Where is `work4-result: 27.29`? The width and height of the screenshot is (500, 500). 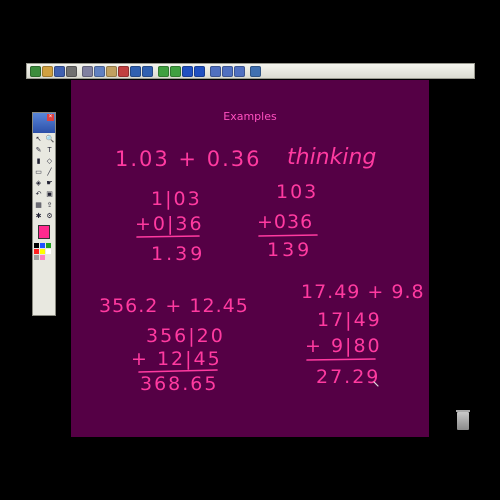
work4-result: 27.29 is located at coordinates (348, 377).